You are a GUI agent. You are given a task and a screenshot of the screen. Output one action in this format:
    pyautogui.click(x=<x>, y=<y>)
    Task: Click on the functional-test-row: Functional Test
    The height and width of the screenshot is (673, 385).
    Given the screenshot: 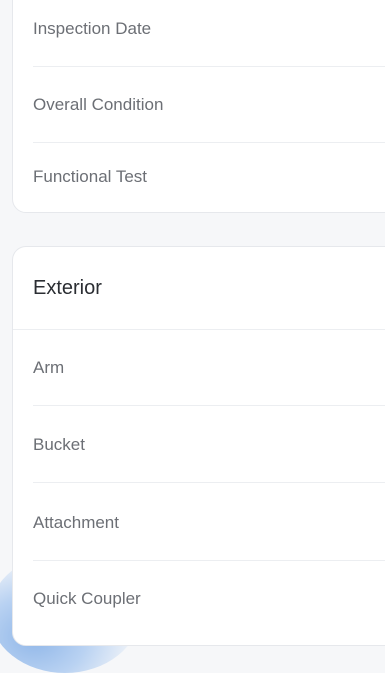 What is the action you would take?
    pyautogui.click(x=209, y=177)
    